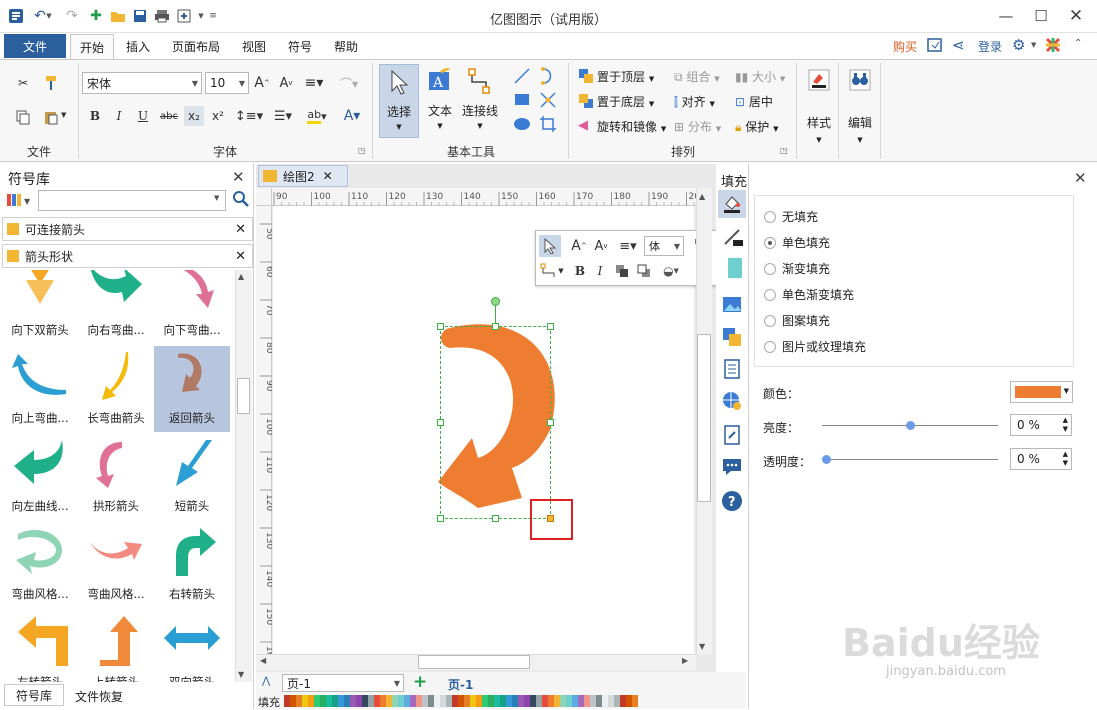 The image size is (1097, 710). What do you see at coordinates (227, 83) in the screenshot?
I see `font-size-select: 10 ▼` at bounding box center [227, 83].